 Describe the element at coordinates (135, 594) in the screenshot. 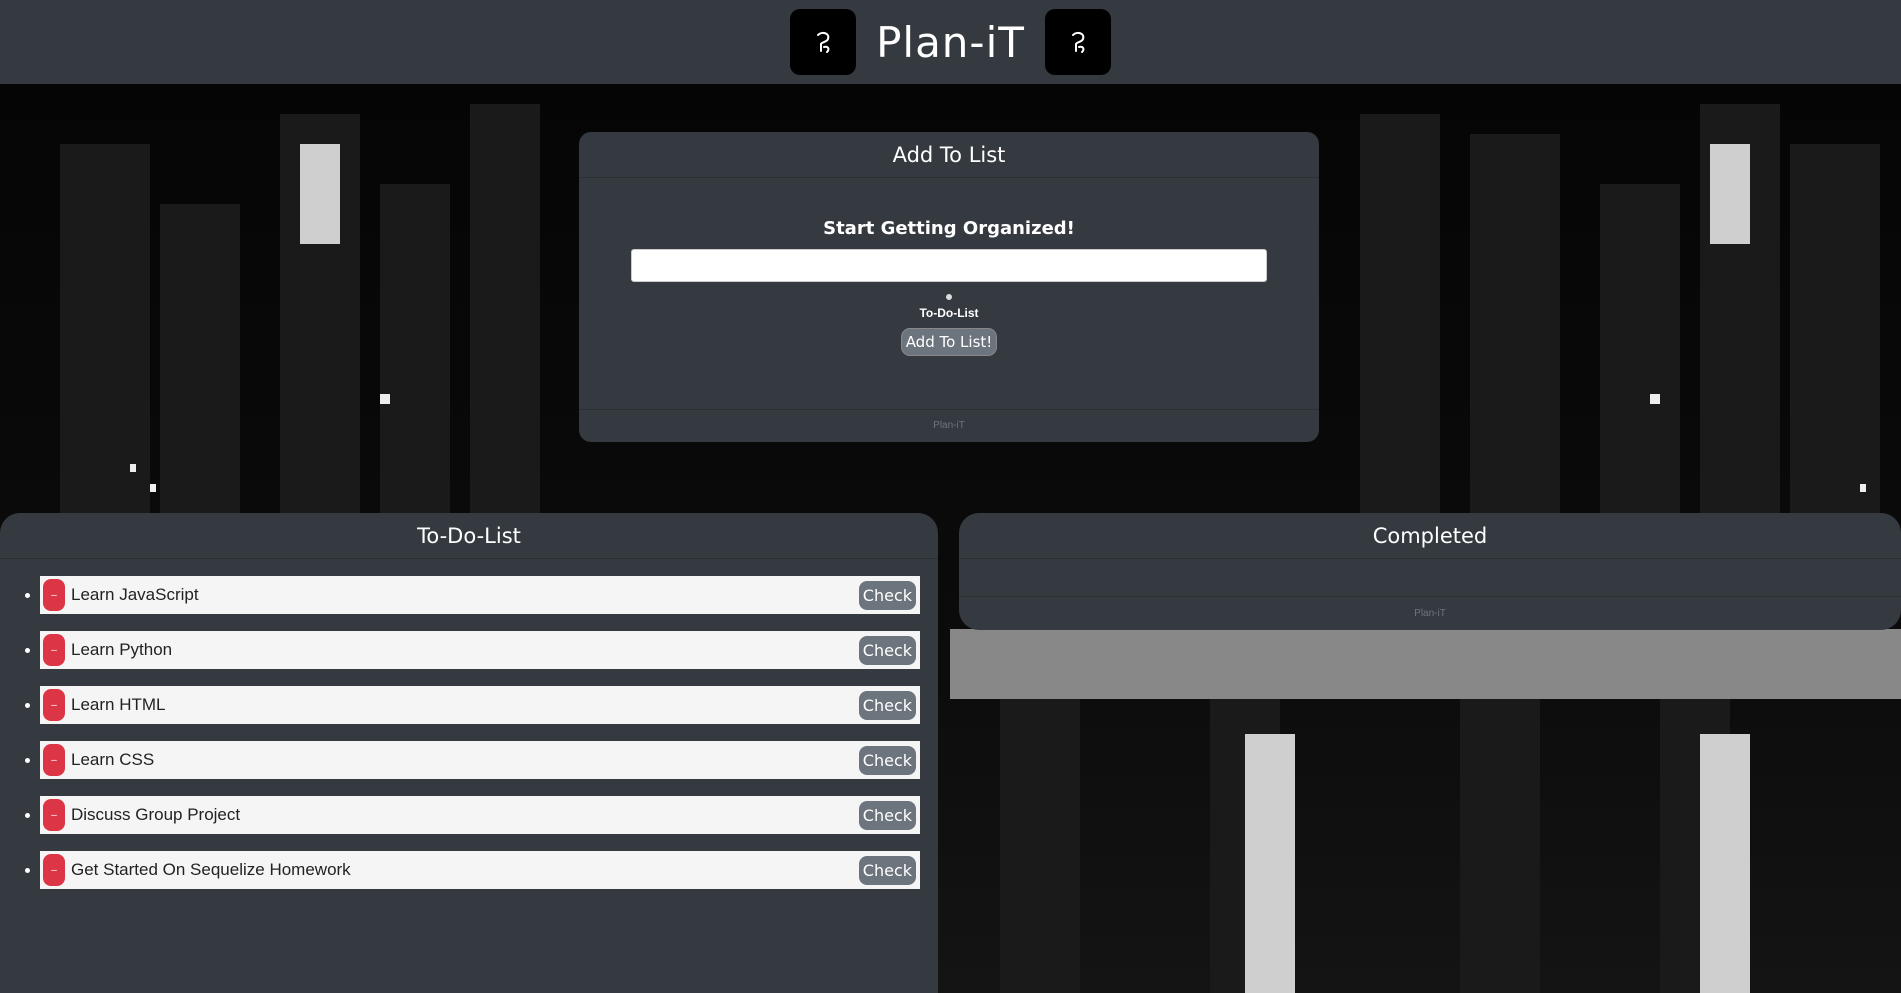

I see `task-text: Learn JavaScript` at that location.